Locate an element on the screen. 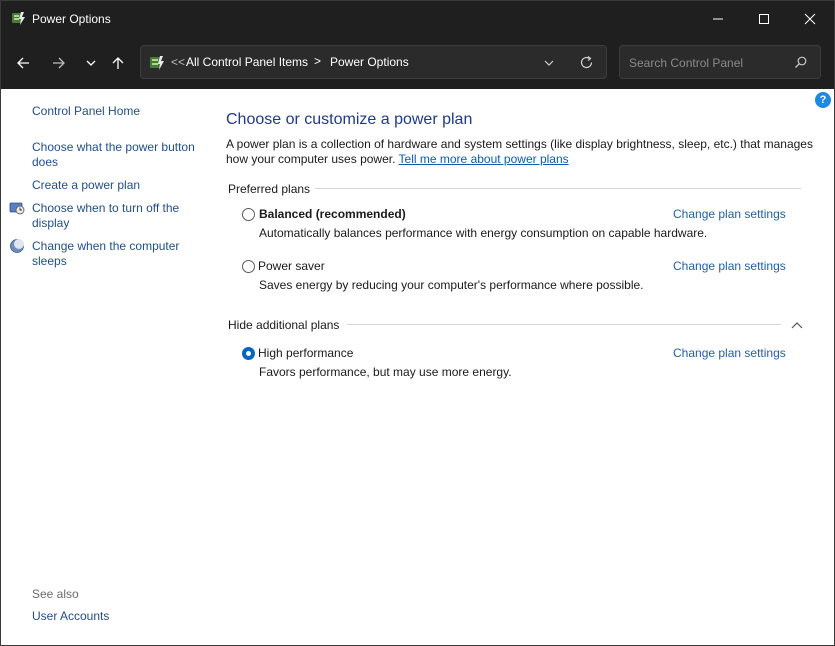  arrow-up-icon is located at coordinates (118, 63).